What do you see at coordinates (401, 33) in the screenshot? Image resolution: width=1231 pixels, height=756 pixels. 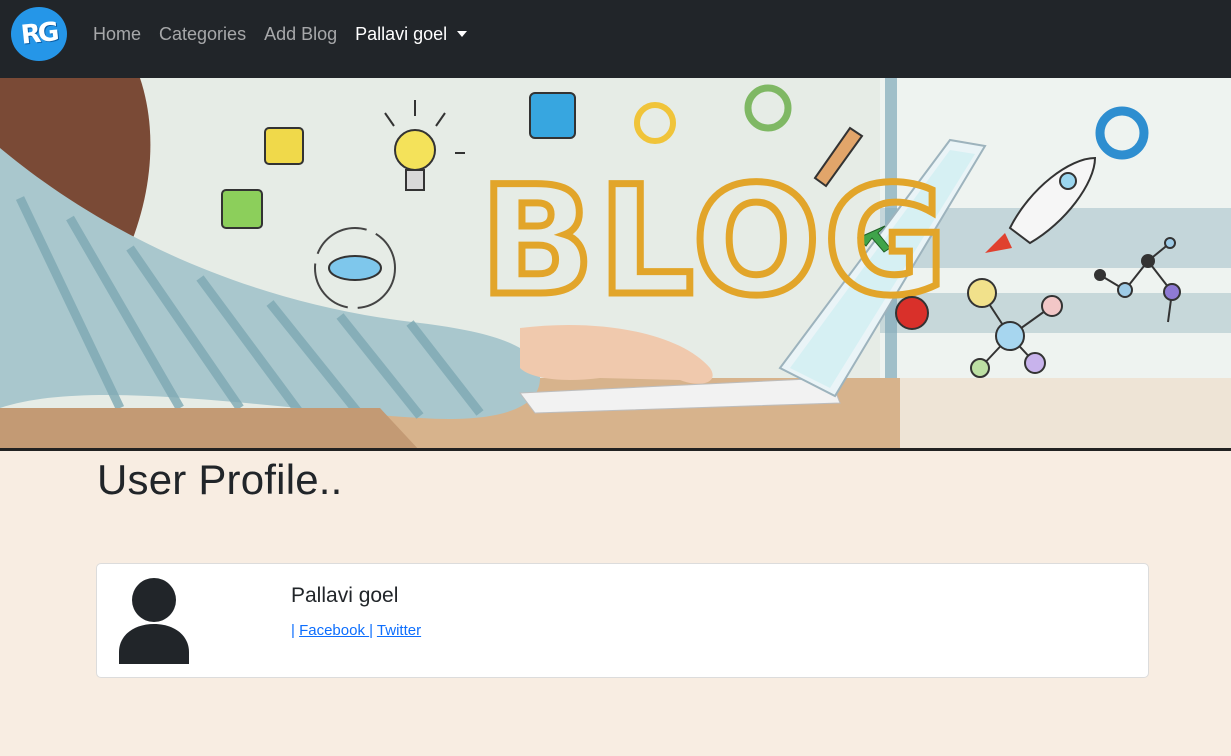 I see `user-menu-label: Pallavi goel` at bounding box center [401, 33].